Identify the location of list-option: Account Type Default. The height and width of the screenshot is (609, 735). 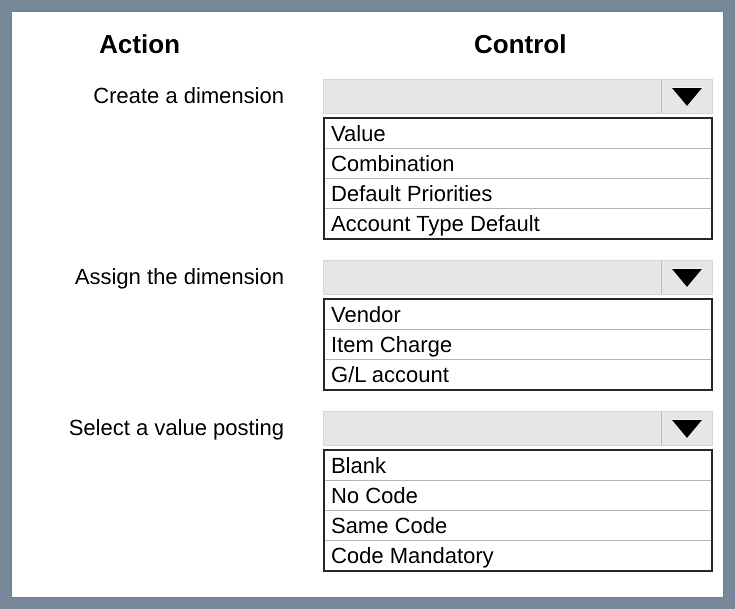
(518, 223).